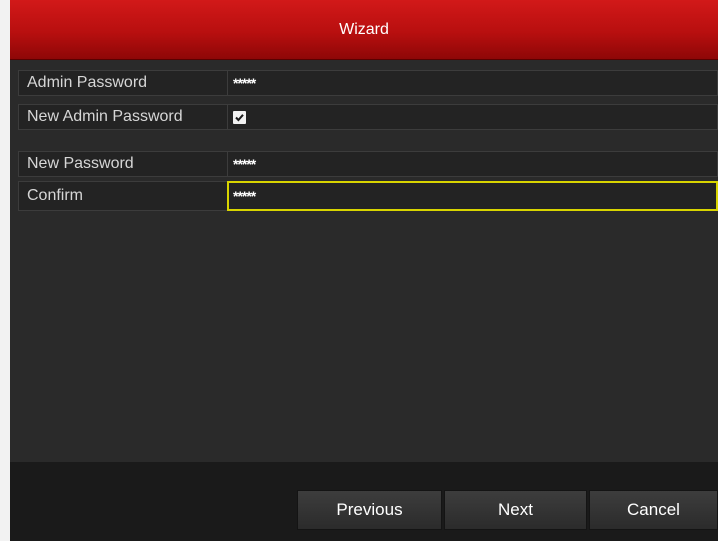 This screenshot has height=541, width=718. Describe the element at coordinates (472, 196) in the screenshot. I see `confirm-input: *****` at that location.